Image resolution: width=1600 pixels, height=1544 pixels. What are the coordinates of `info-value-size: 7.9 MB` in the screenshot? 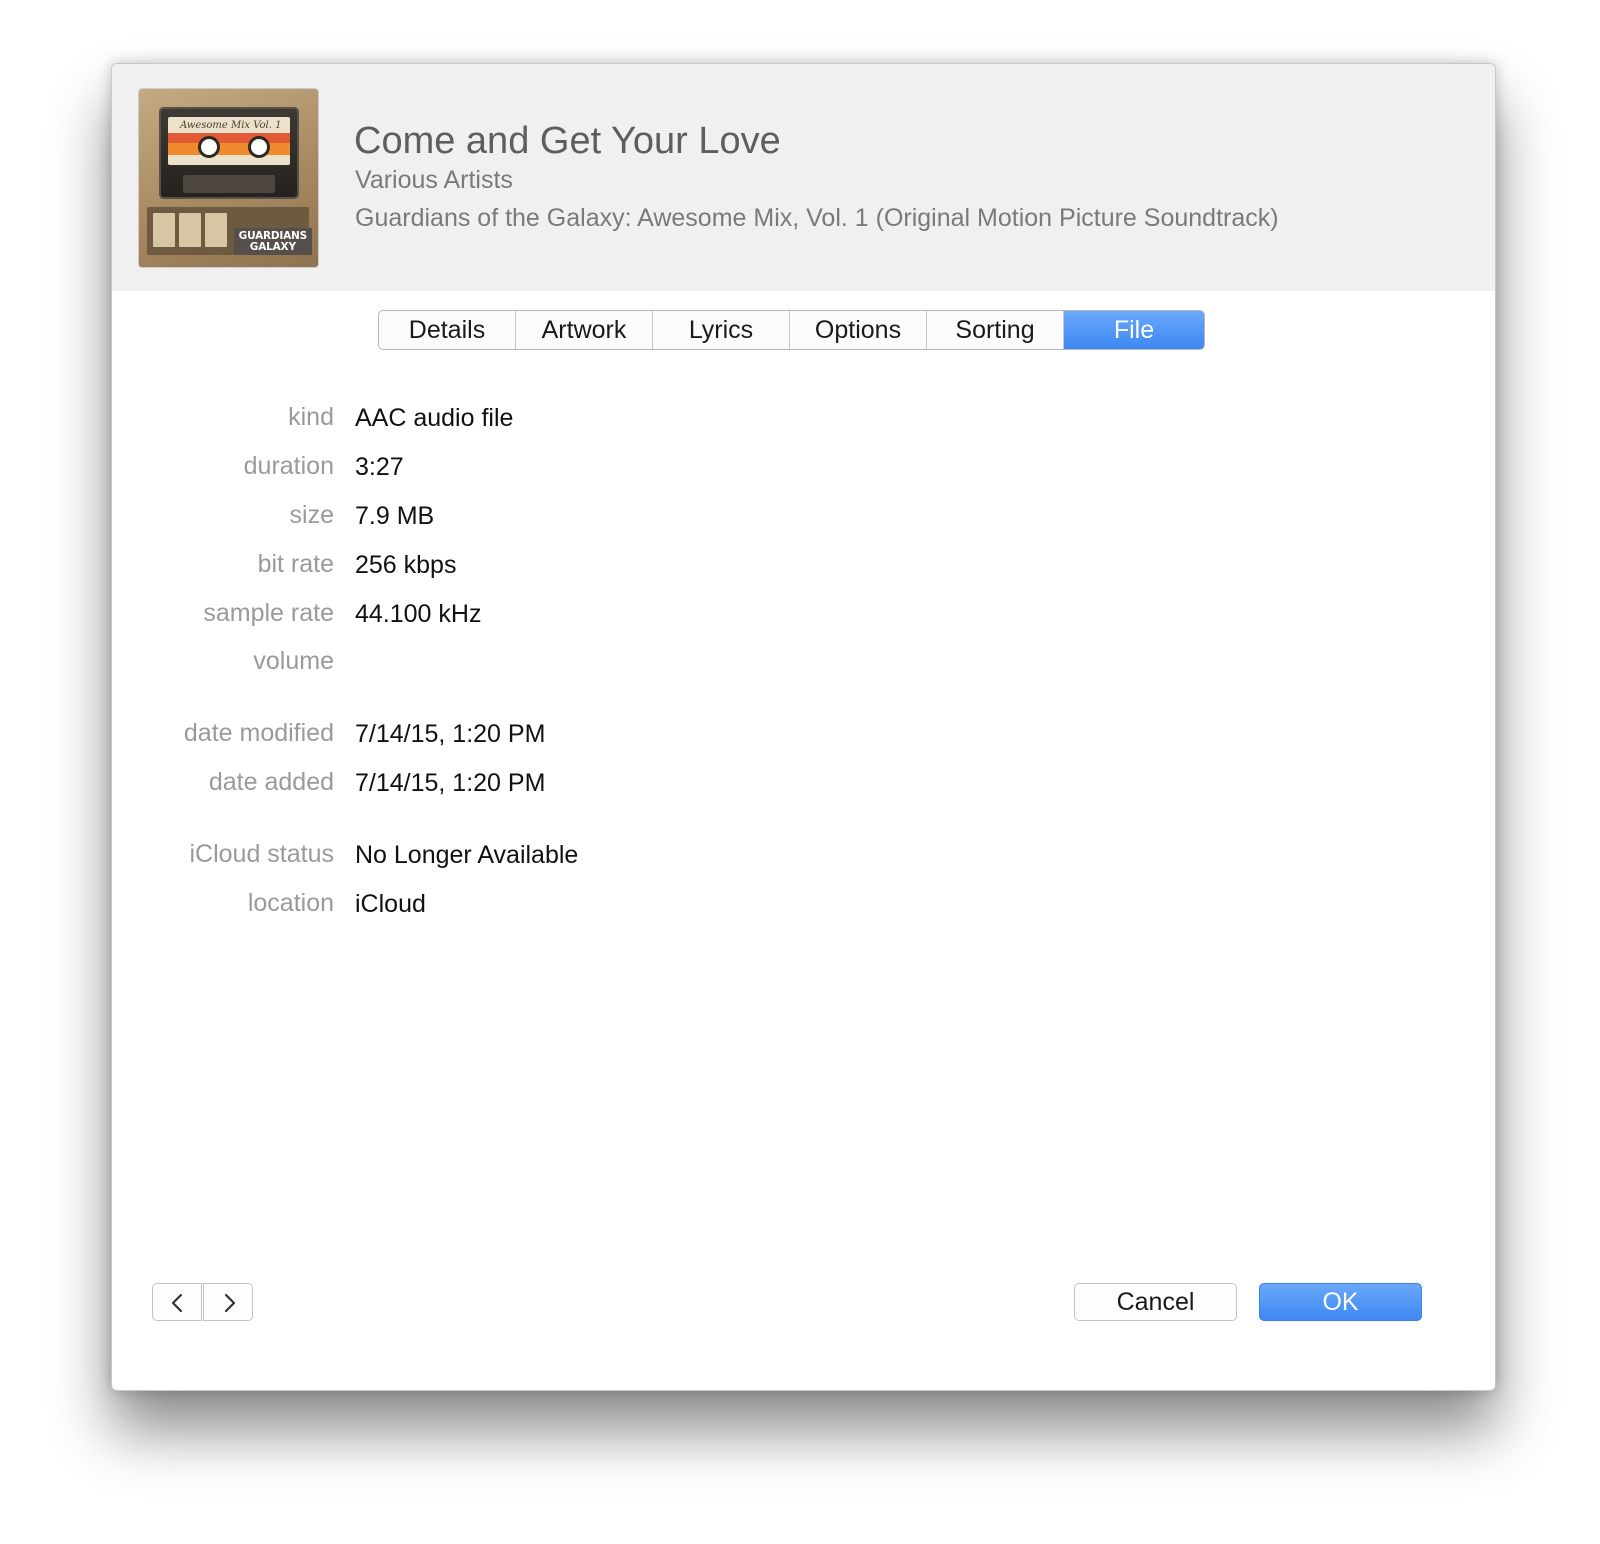 It's located at (395, 516).